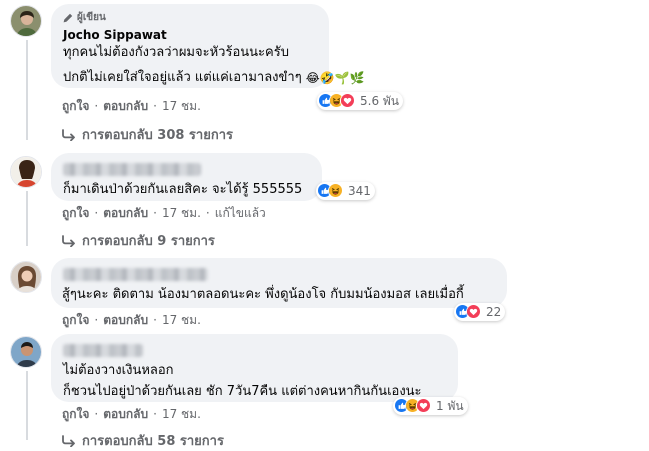 The width and height of the screenshot is (649, 451). What do you see at coordinates (190, 35) in the screenshot?
I see `commenter-name: Jocho Sippawat` at bounding box center [190, 35].